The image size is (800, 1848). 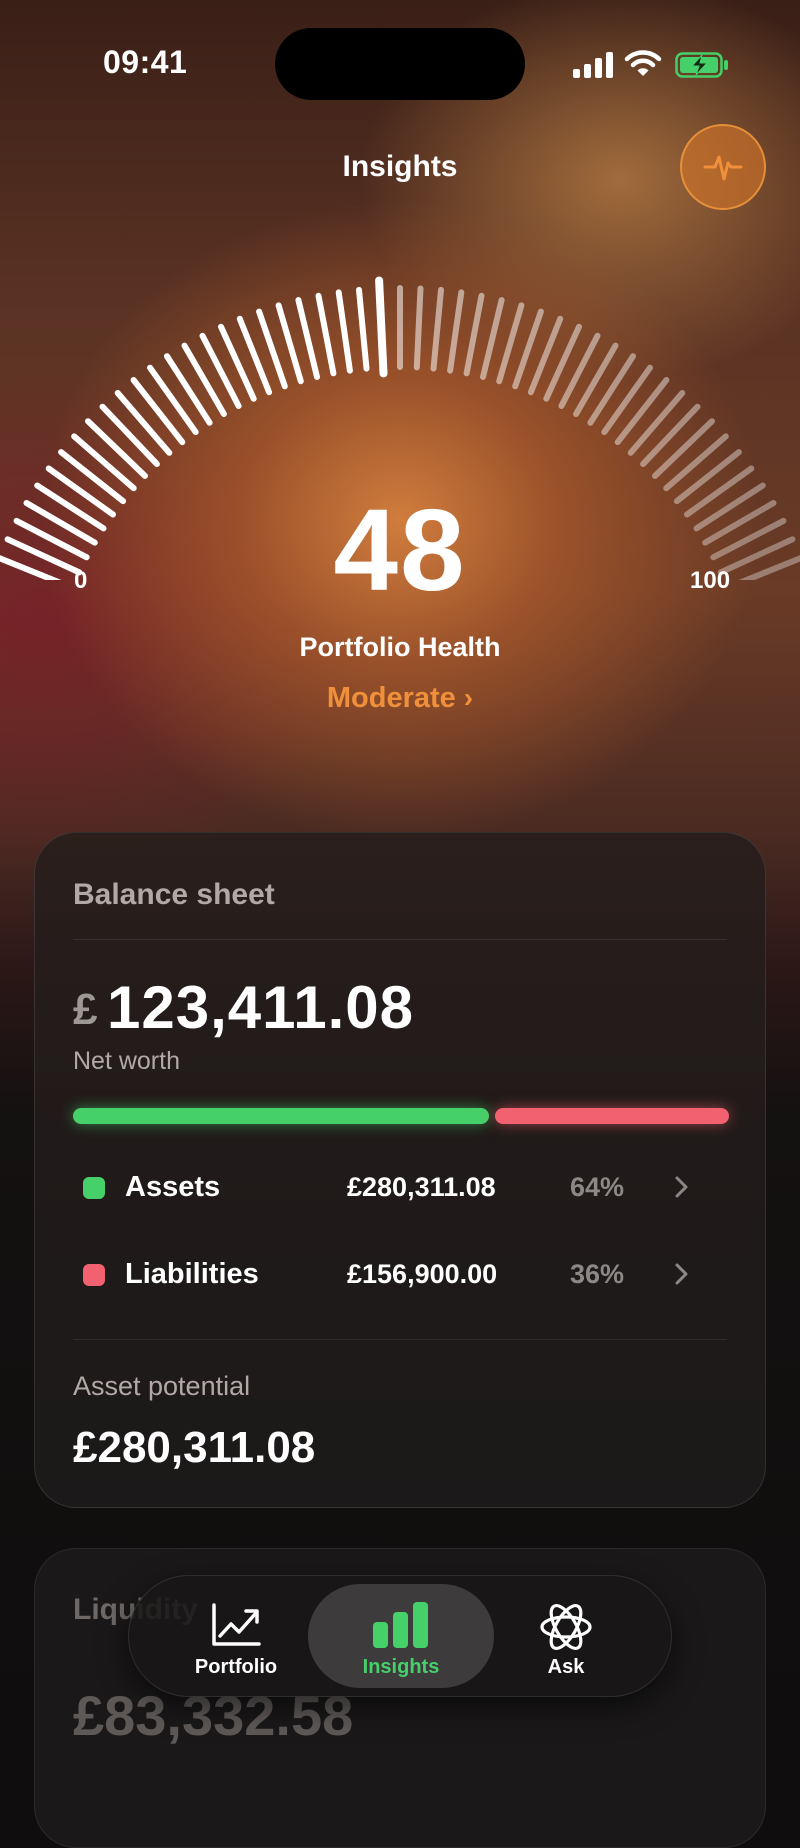 What do you see at coordinates (566, 1667) in the screenshot?
I see `tab-ask-label: Ask` at bounding box center [566, 1667].